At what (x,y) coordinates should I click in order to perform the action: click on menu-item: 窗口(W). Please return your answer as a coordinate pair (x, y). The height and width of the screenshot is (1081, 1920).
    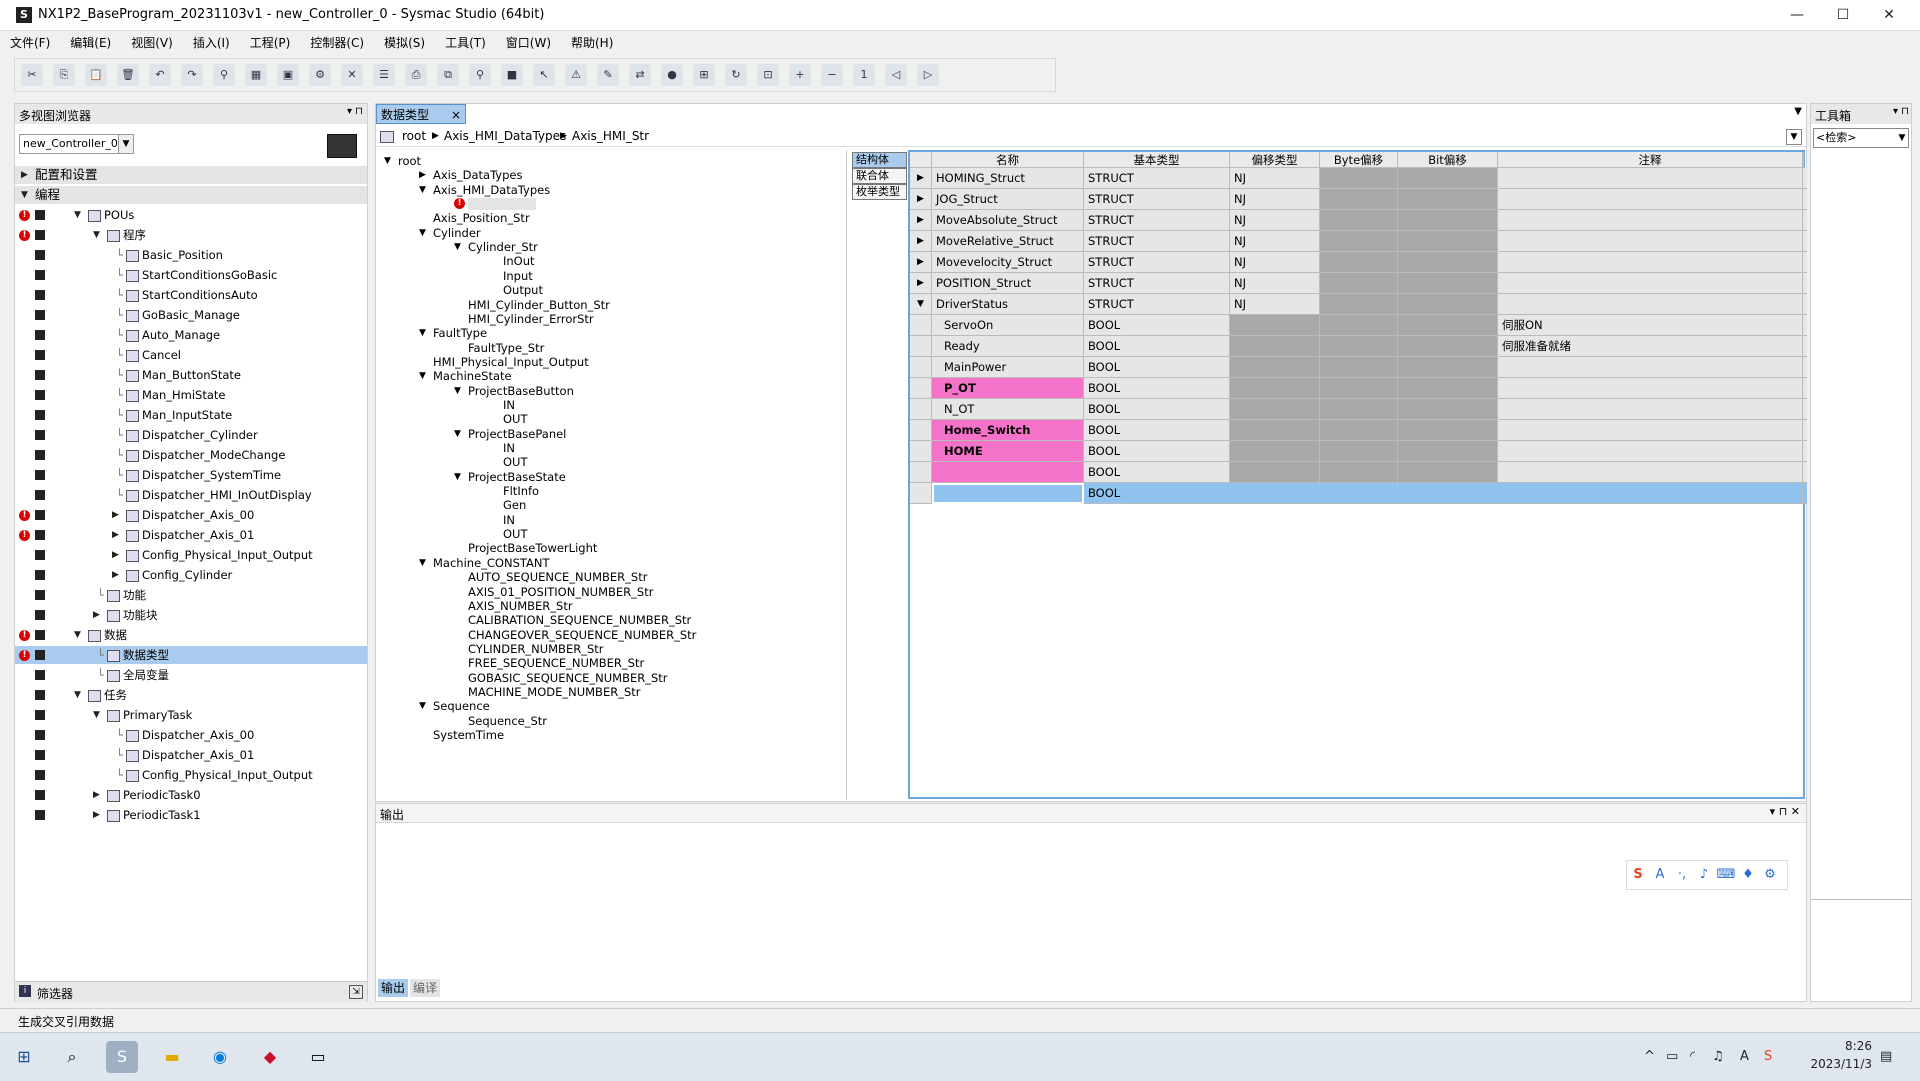
    Looking at the image, I should click on (528, 41).